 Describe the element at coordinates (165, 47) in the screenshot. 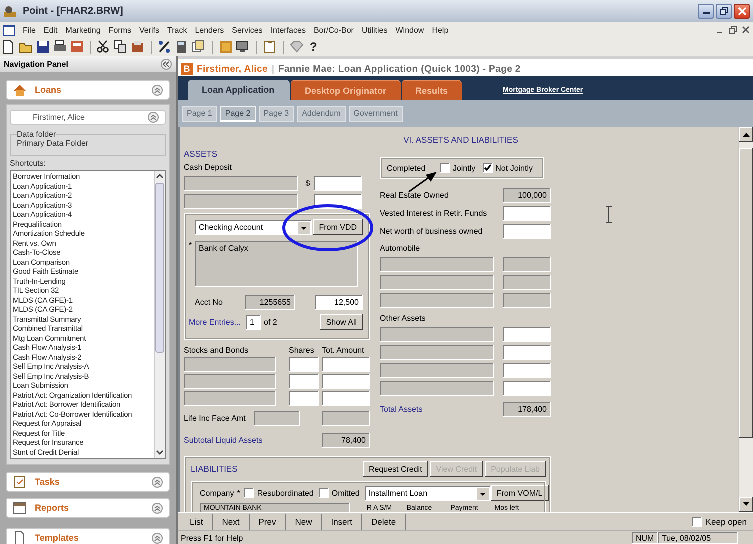

I see `percent-icon` at that location.